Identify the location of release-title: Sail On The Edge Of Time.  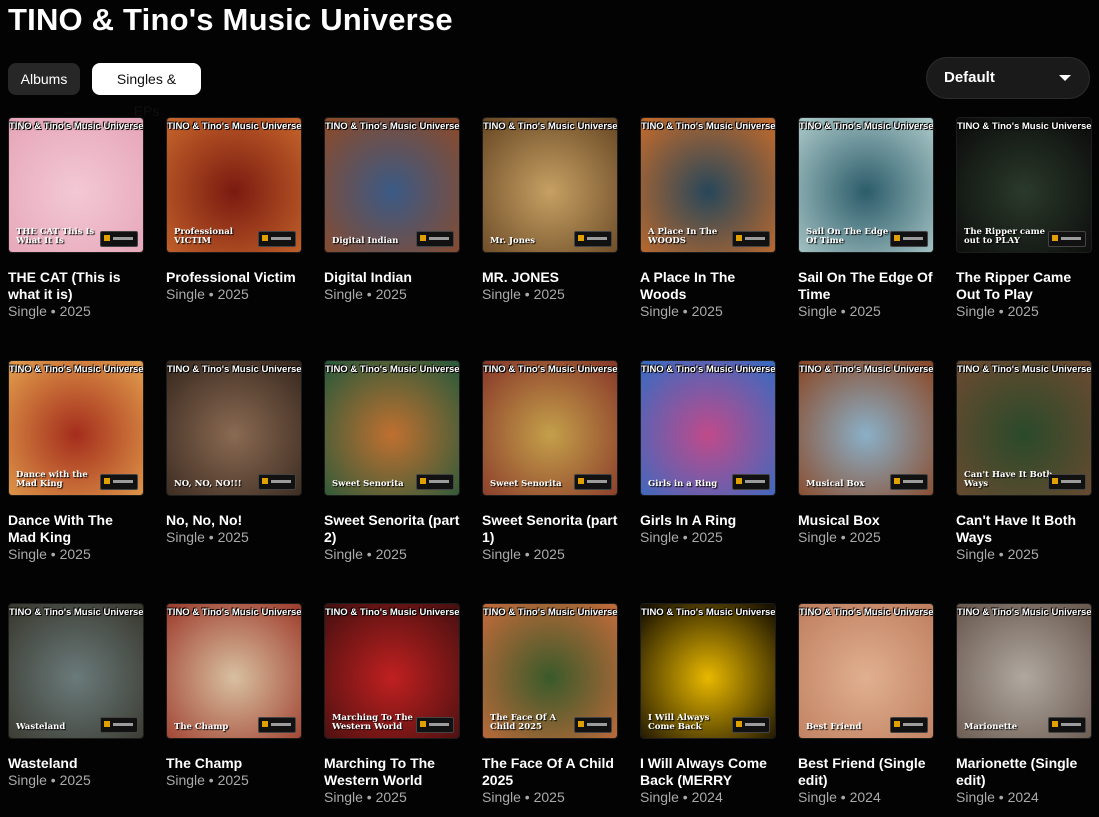
(866, 286).